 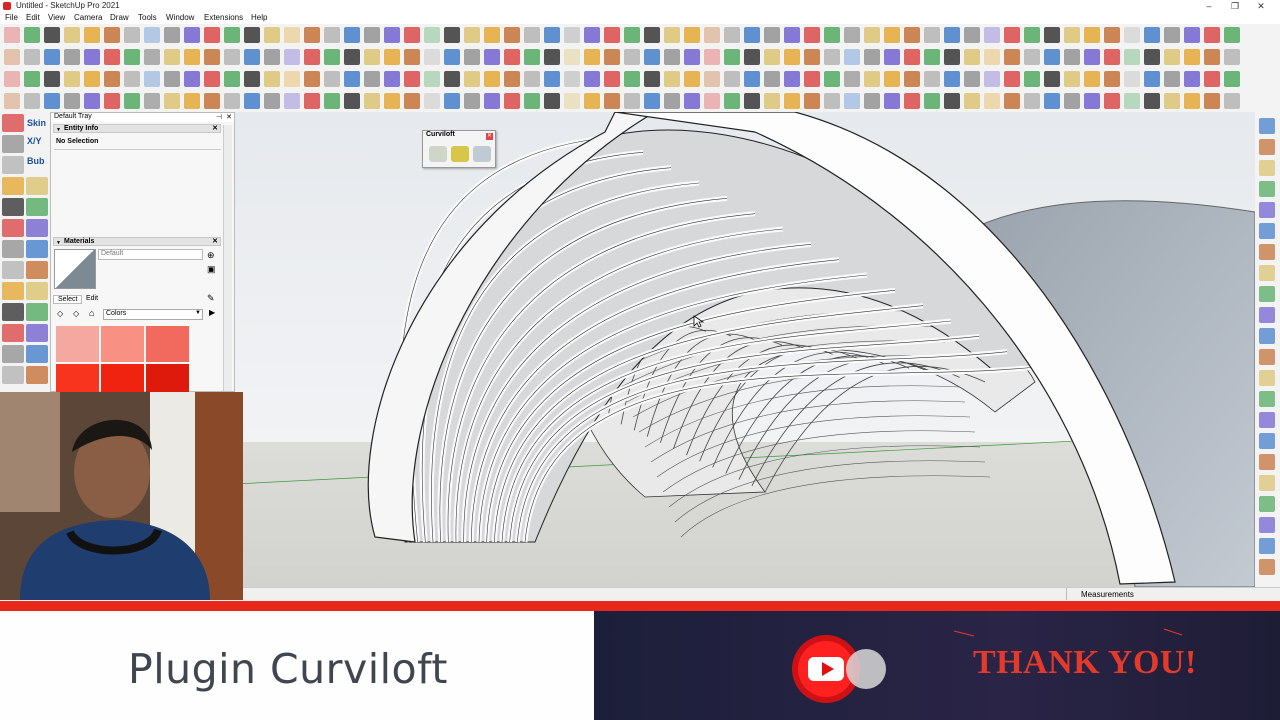 I want to click on right-tool-icons, so click(x=1267, y=346).